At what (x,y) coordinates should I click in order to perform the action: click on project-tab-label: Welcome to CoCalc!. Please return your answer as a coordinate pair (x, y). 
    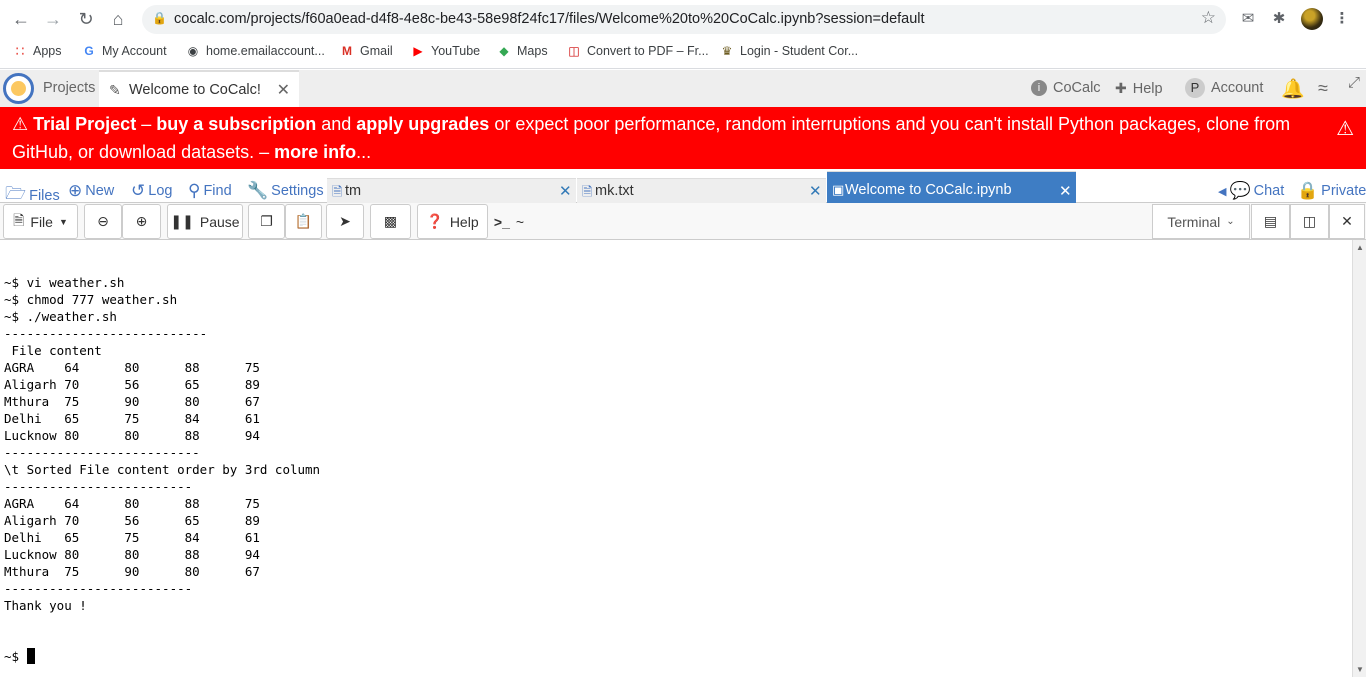
    Looking at the image, I should click on (195, 90).